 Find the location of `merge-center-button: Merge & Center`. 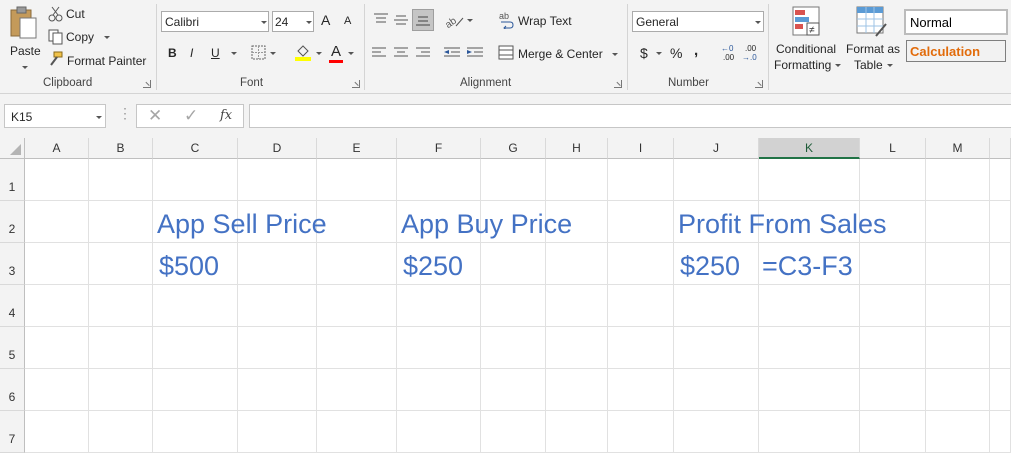

merge-center-button: Merge & Center is located at coordinates (560, 54).